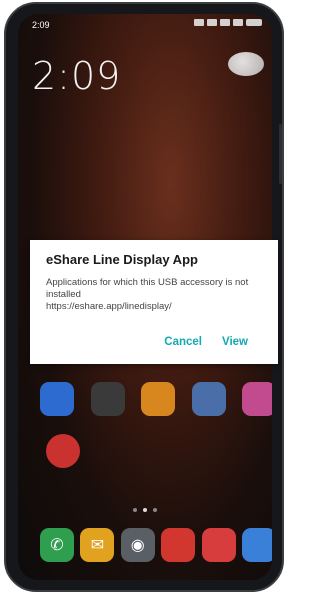 This screenshot has height=596, width=320. Describe the element at coordinates (206, 342) in the screenshot. I see `dialog-actions: Cancel View` at that location.